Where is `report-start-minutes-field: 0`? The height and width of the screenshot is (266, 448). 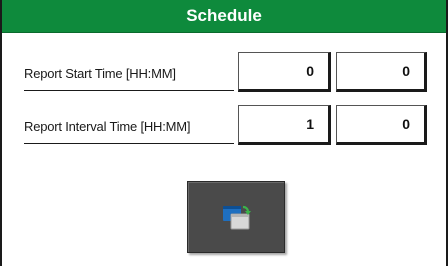
report-start-minutes-field: 0 is located at coordinates (381, 72).